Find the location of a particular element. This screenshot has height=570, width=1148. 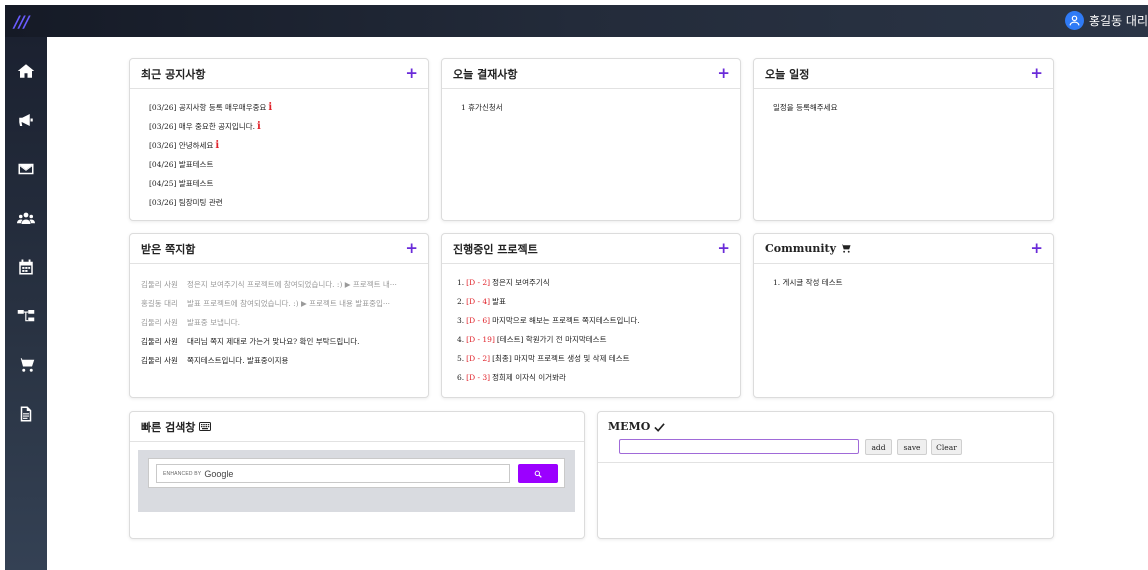

projects-add-button: + is located at coordinates (723, 248).